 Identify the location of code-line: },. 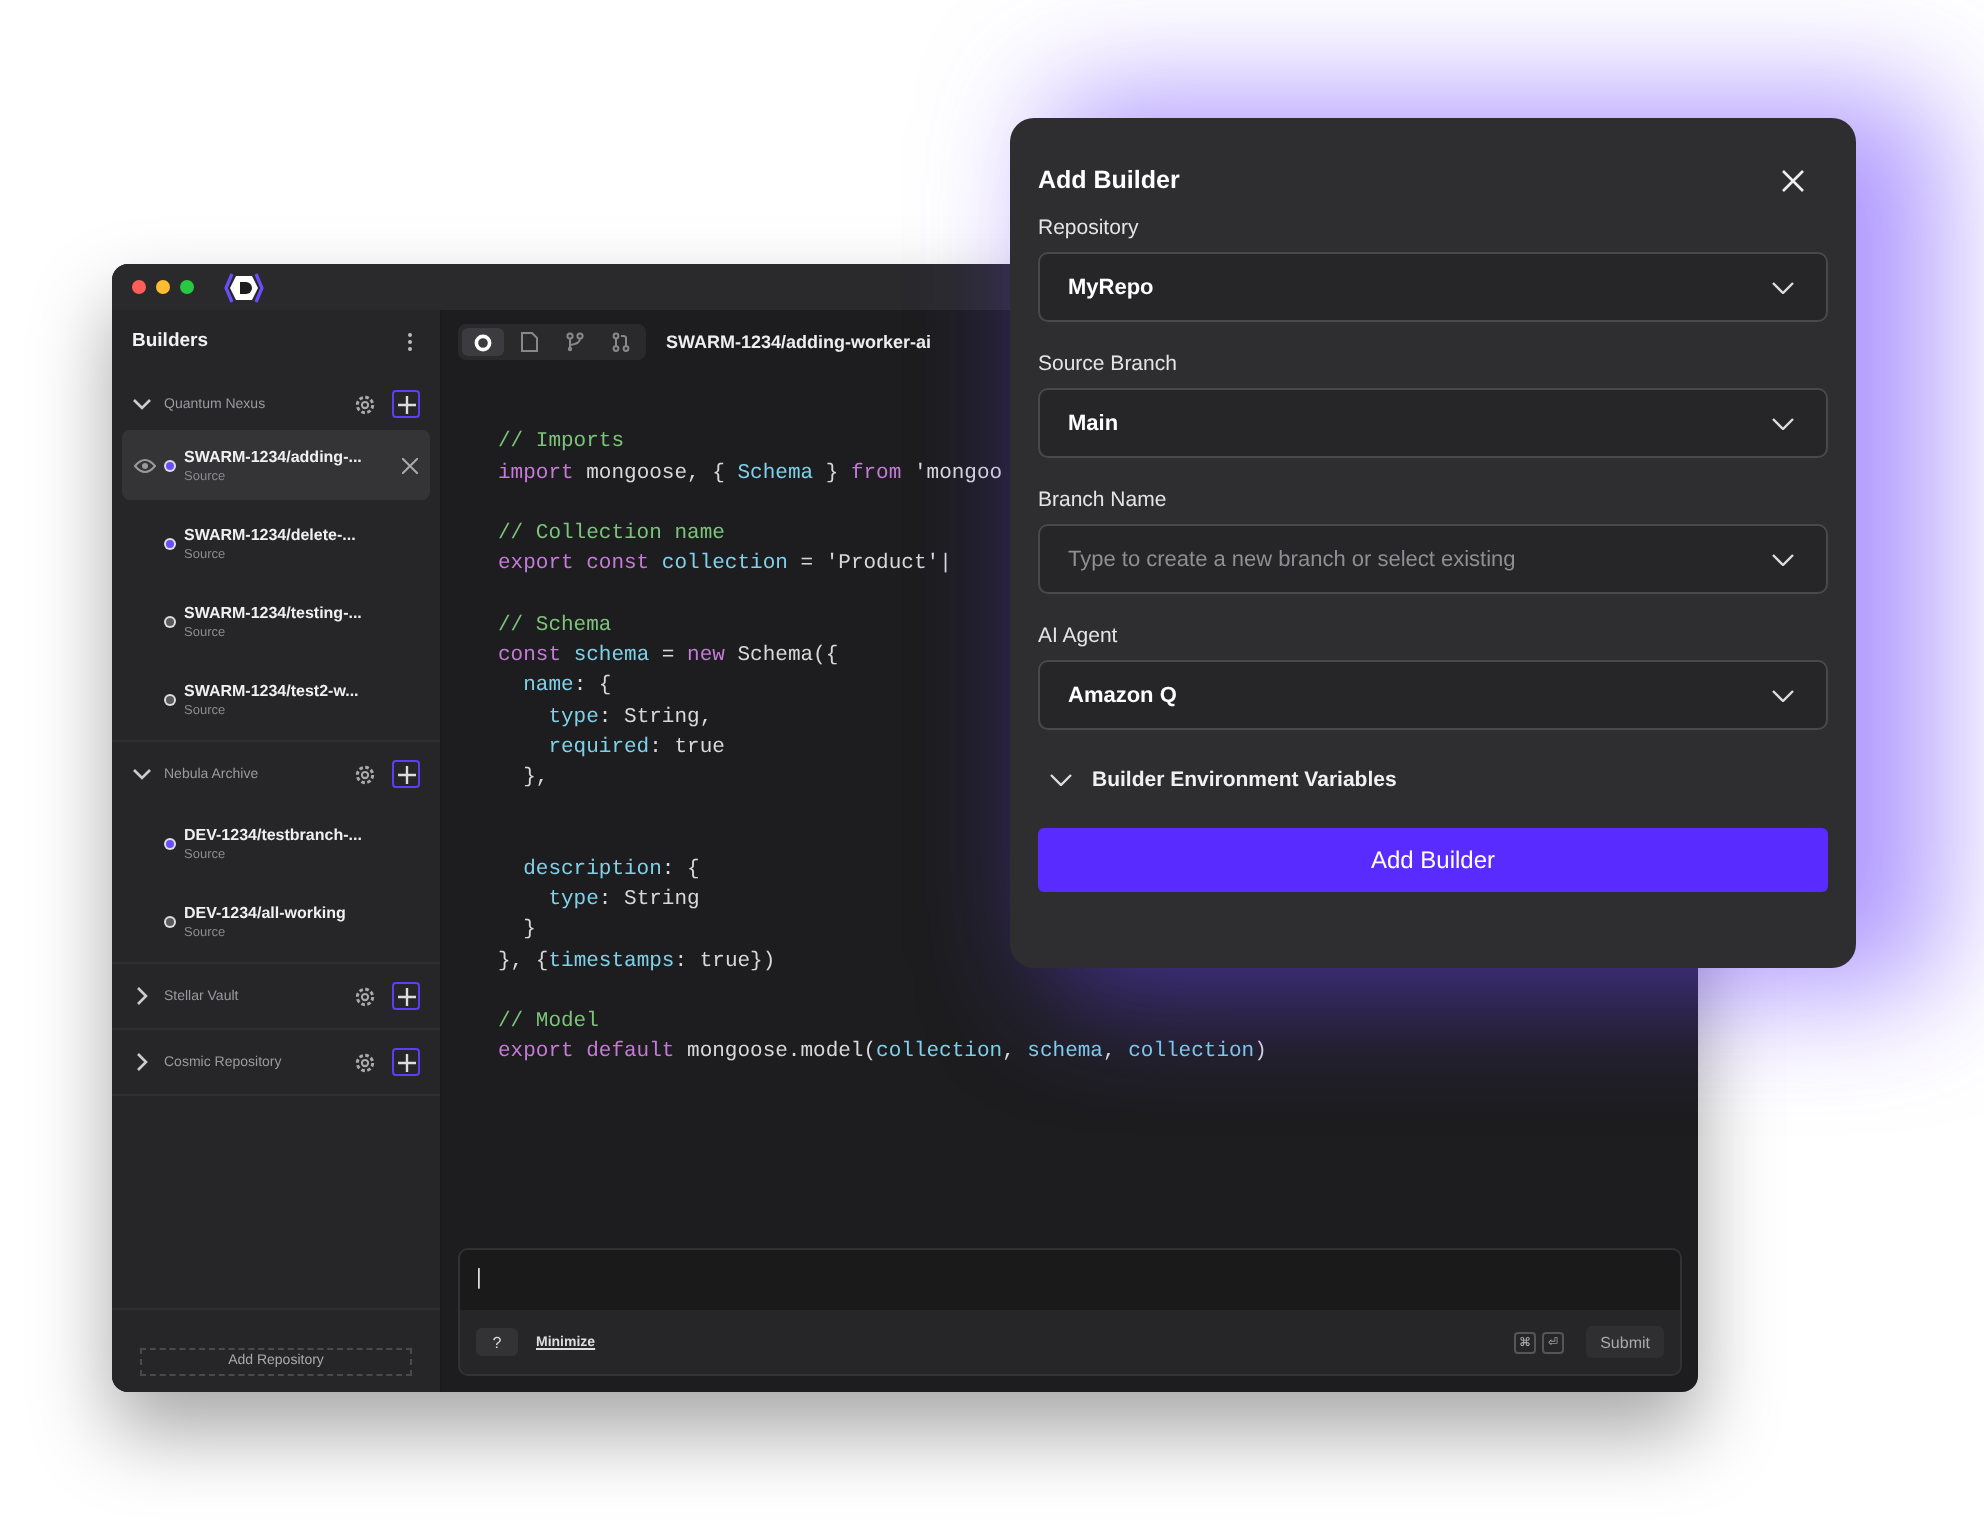
(535, 778).